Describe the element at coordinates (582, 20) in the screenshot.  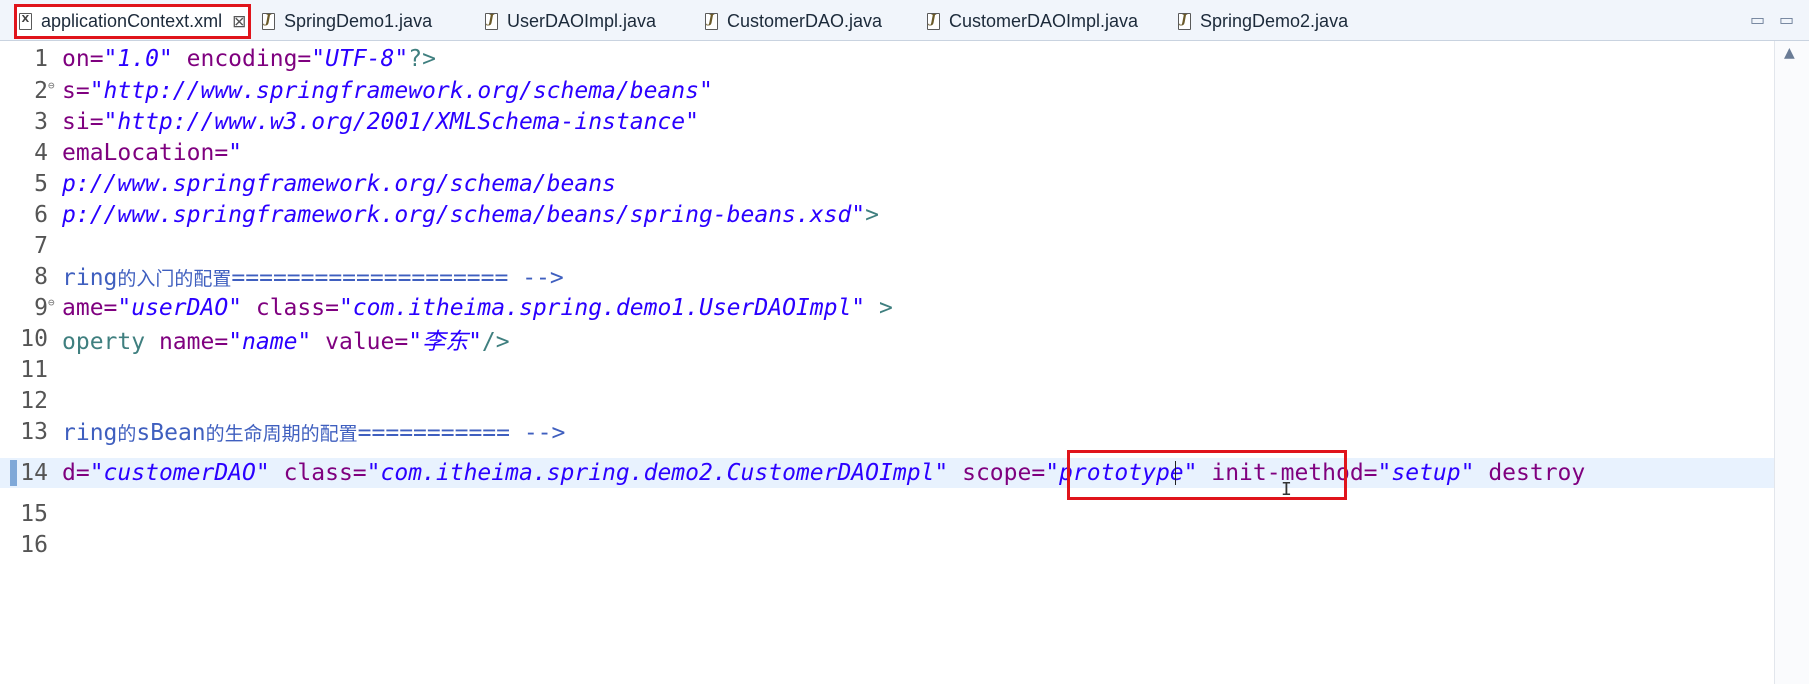
I see `tab-label: UserDAOImpl.java` at that location.